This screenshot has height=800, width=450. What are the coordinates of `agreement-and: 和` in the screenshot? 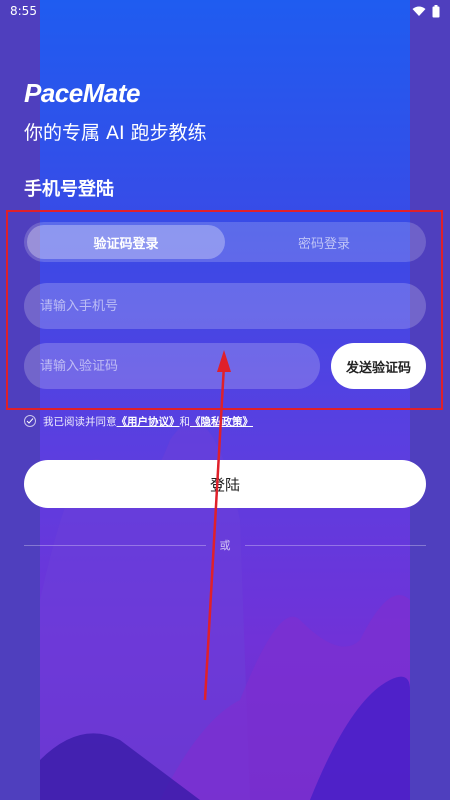 It's located at (185, 421).